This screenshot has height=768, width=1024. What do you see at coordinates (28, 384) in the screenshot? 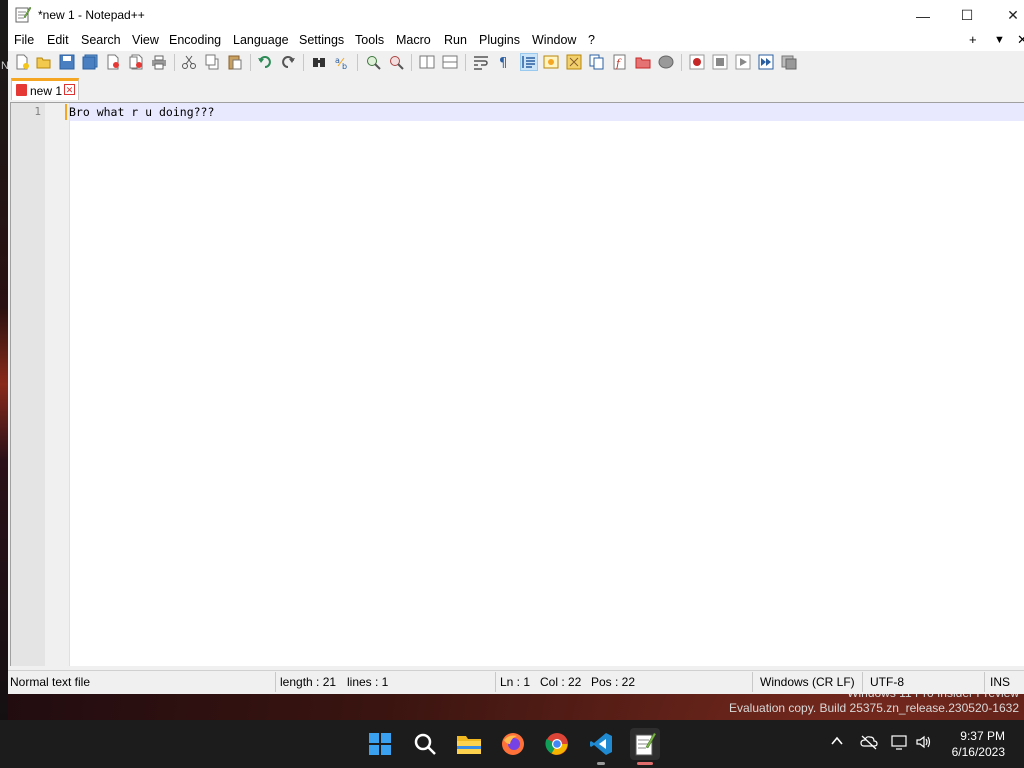
I see `line-number-gutter: 1` at bounding box center [28, 384].